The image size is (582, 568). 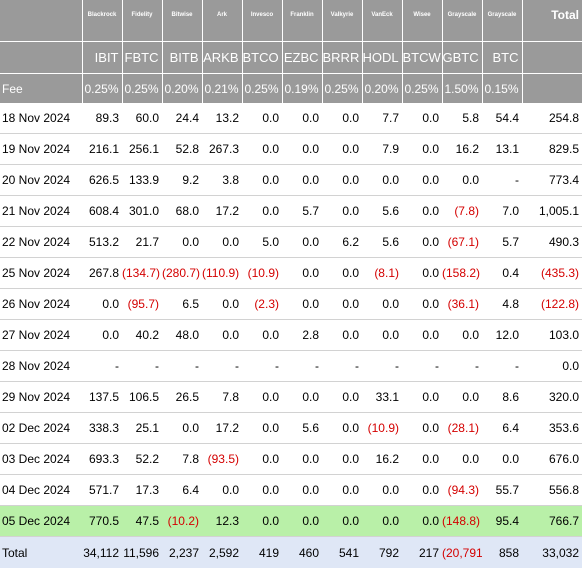 What do you see at coordinates (41, 180) in the screenshot?
I see `row-date: 20 Nov 2024` at bounding box center [41, 180].